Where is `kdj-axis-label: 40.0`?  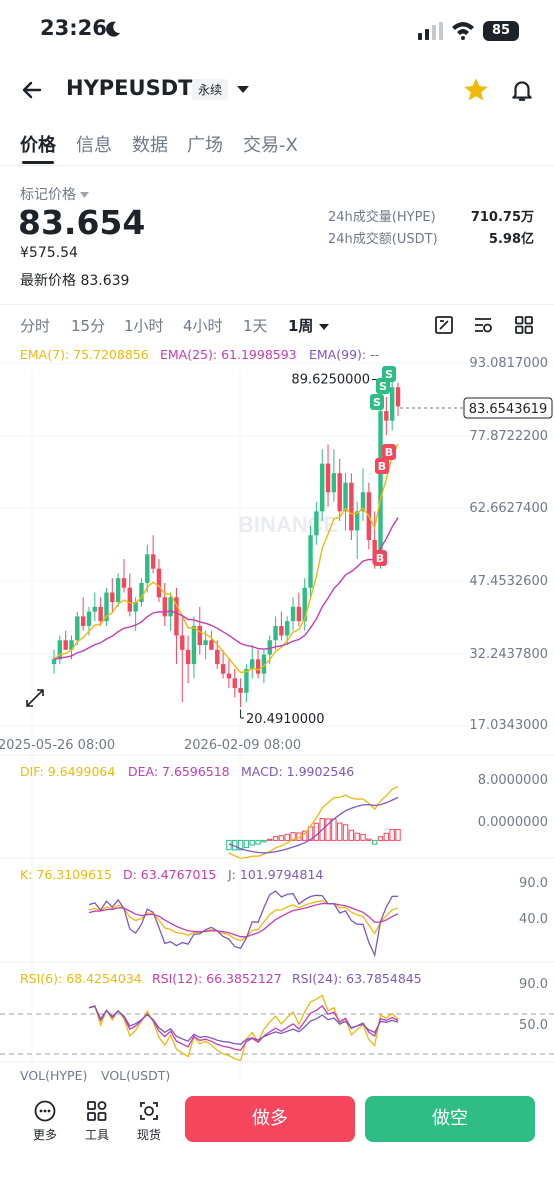 kdj-axis-label: 40.0 is located at coordinates (533, 919).